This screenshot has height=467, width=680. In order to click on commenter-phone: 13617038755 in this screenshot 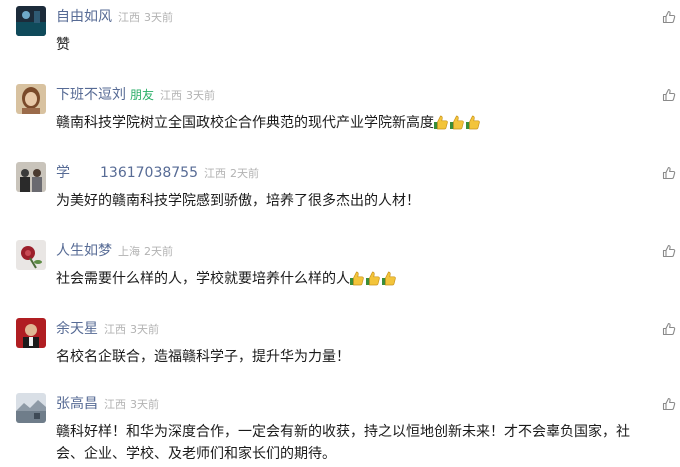, I will do `click(149, 173)`.